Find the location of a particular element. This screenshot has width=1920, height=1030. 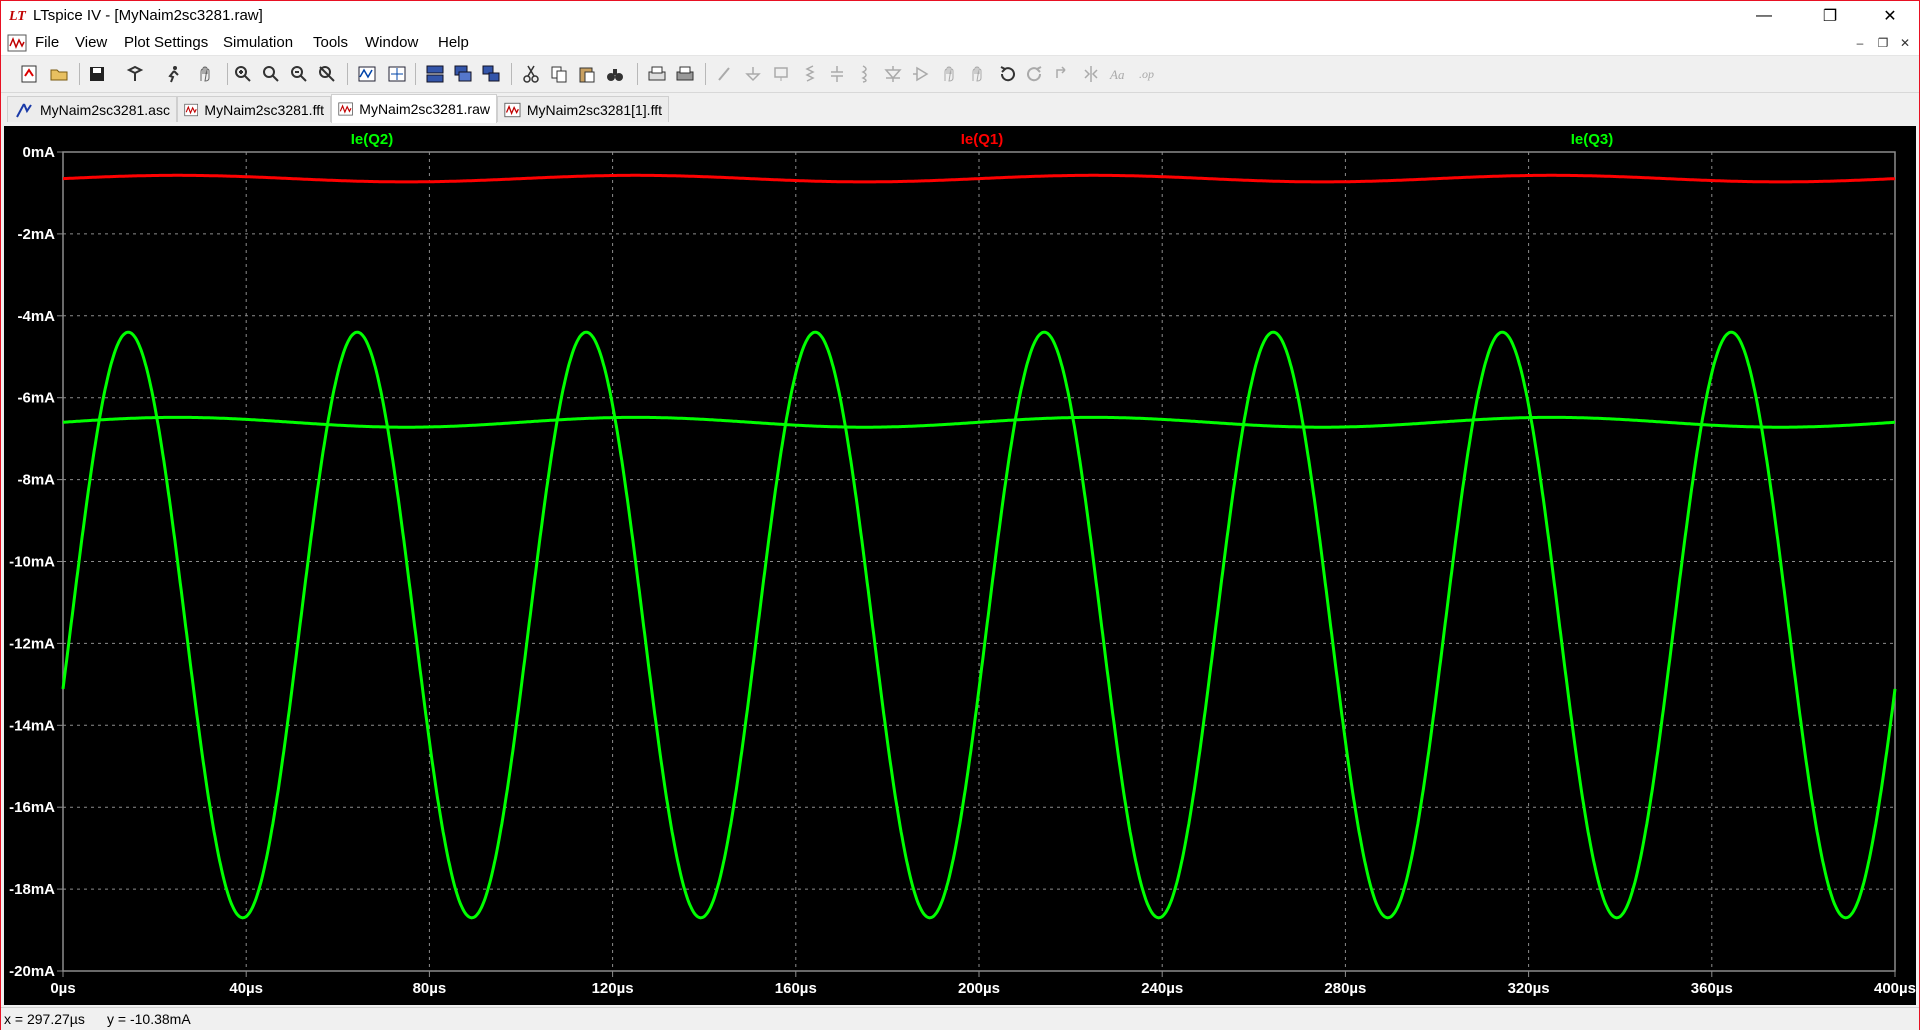

y-tick-label: -16mA is located at coordinates (32, 807).